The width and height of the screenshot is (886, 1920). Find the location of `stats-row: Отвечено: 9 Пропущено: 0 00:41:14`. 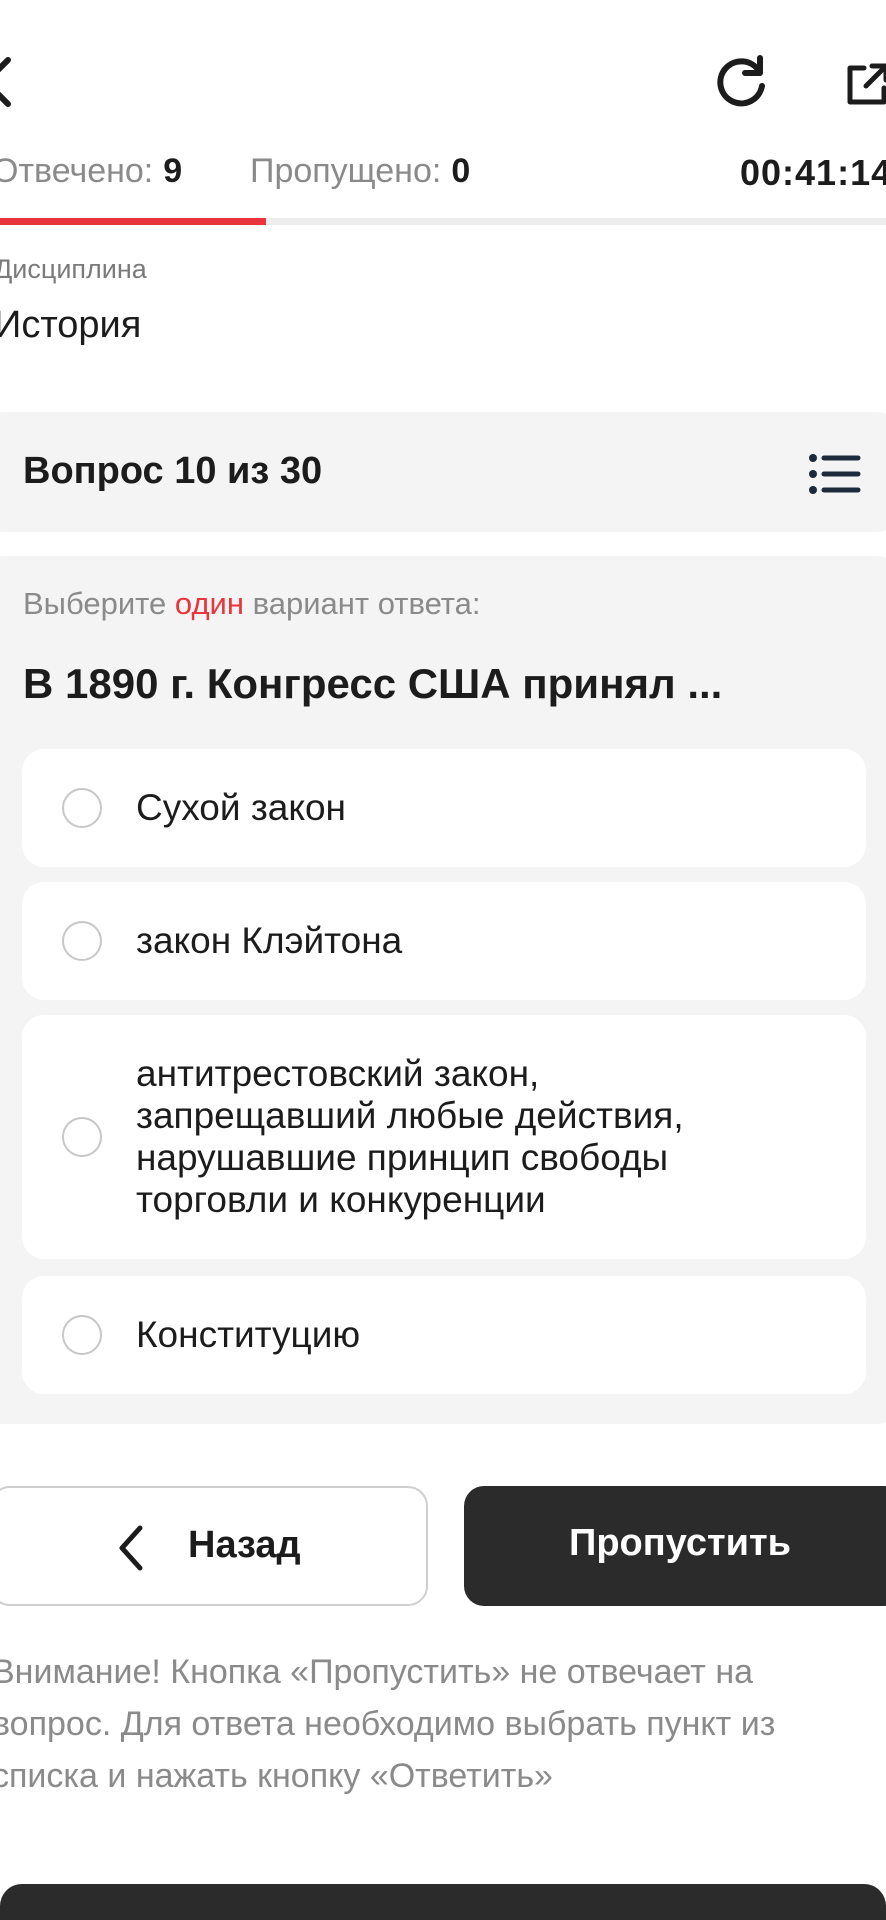

stats-row: Отвечено: 9 Пропущено: 0 00:41:14 is located at coordinates (443, 177).